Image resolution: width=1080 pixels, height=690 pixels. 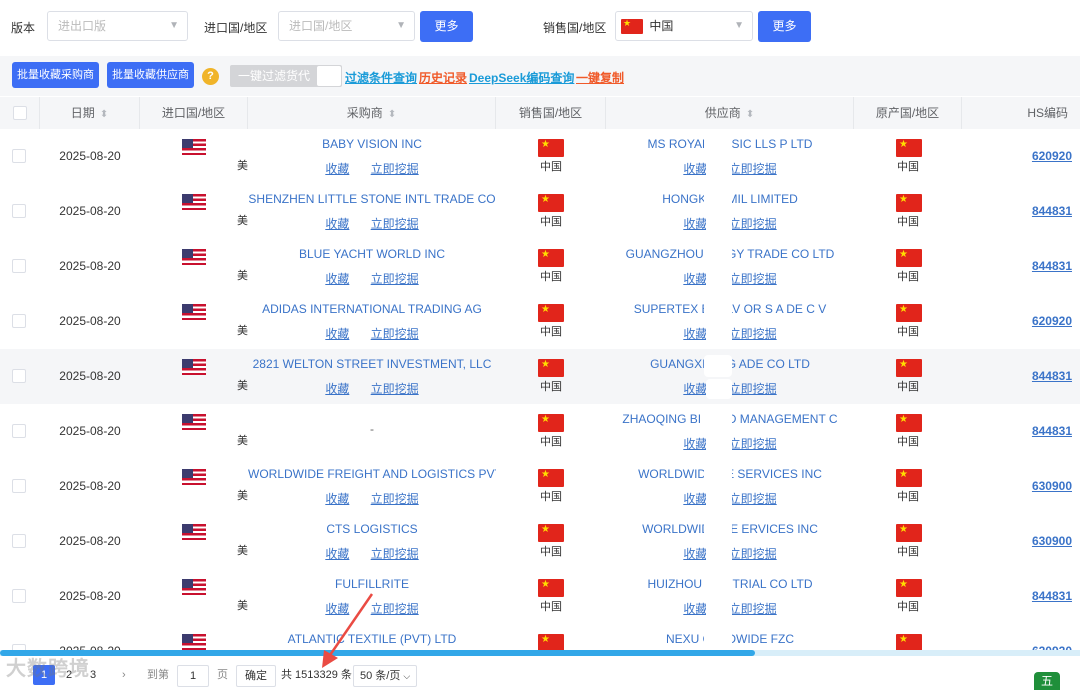 I want to click on batch-collect-suppliers-button: 批量收藏供应商, so click(x=150, y=75).